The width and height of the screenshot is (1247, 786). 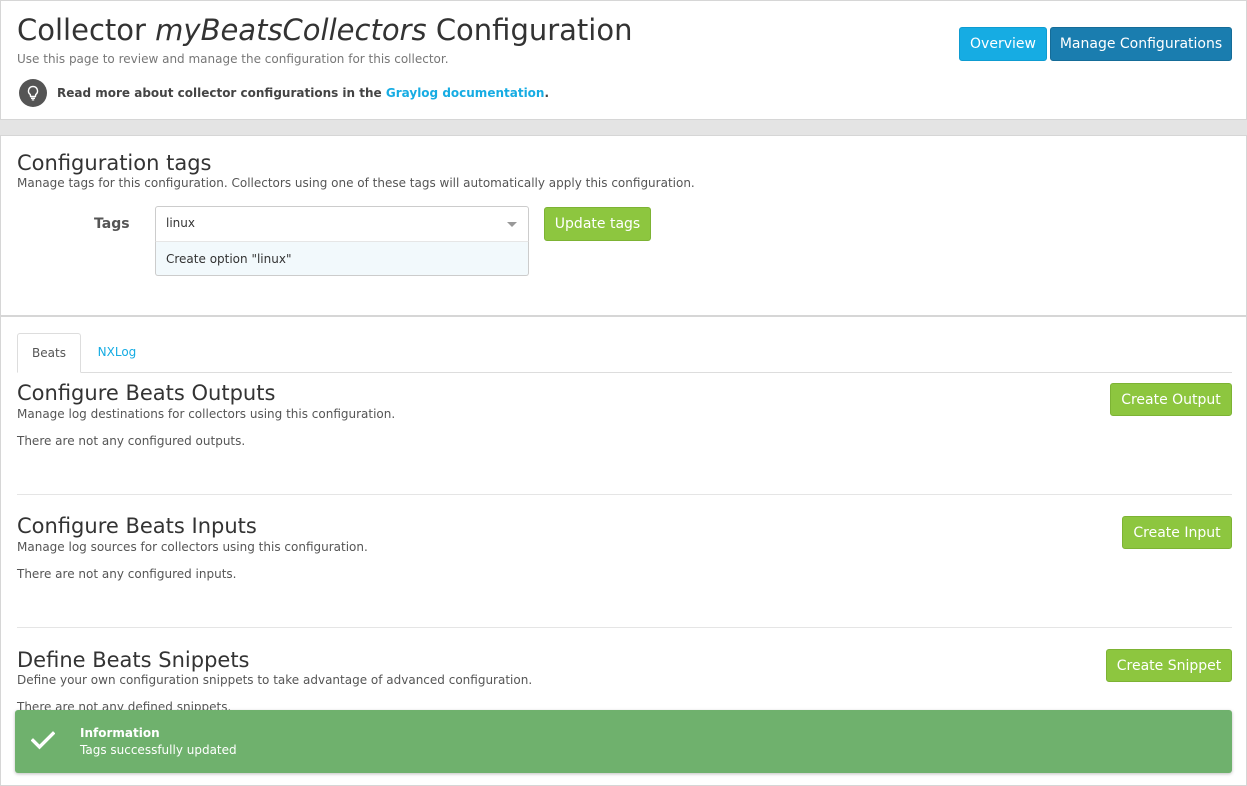 I want to click on update-tags-button: Update tags, so click(x=597, y=224).